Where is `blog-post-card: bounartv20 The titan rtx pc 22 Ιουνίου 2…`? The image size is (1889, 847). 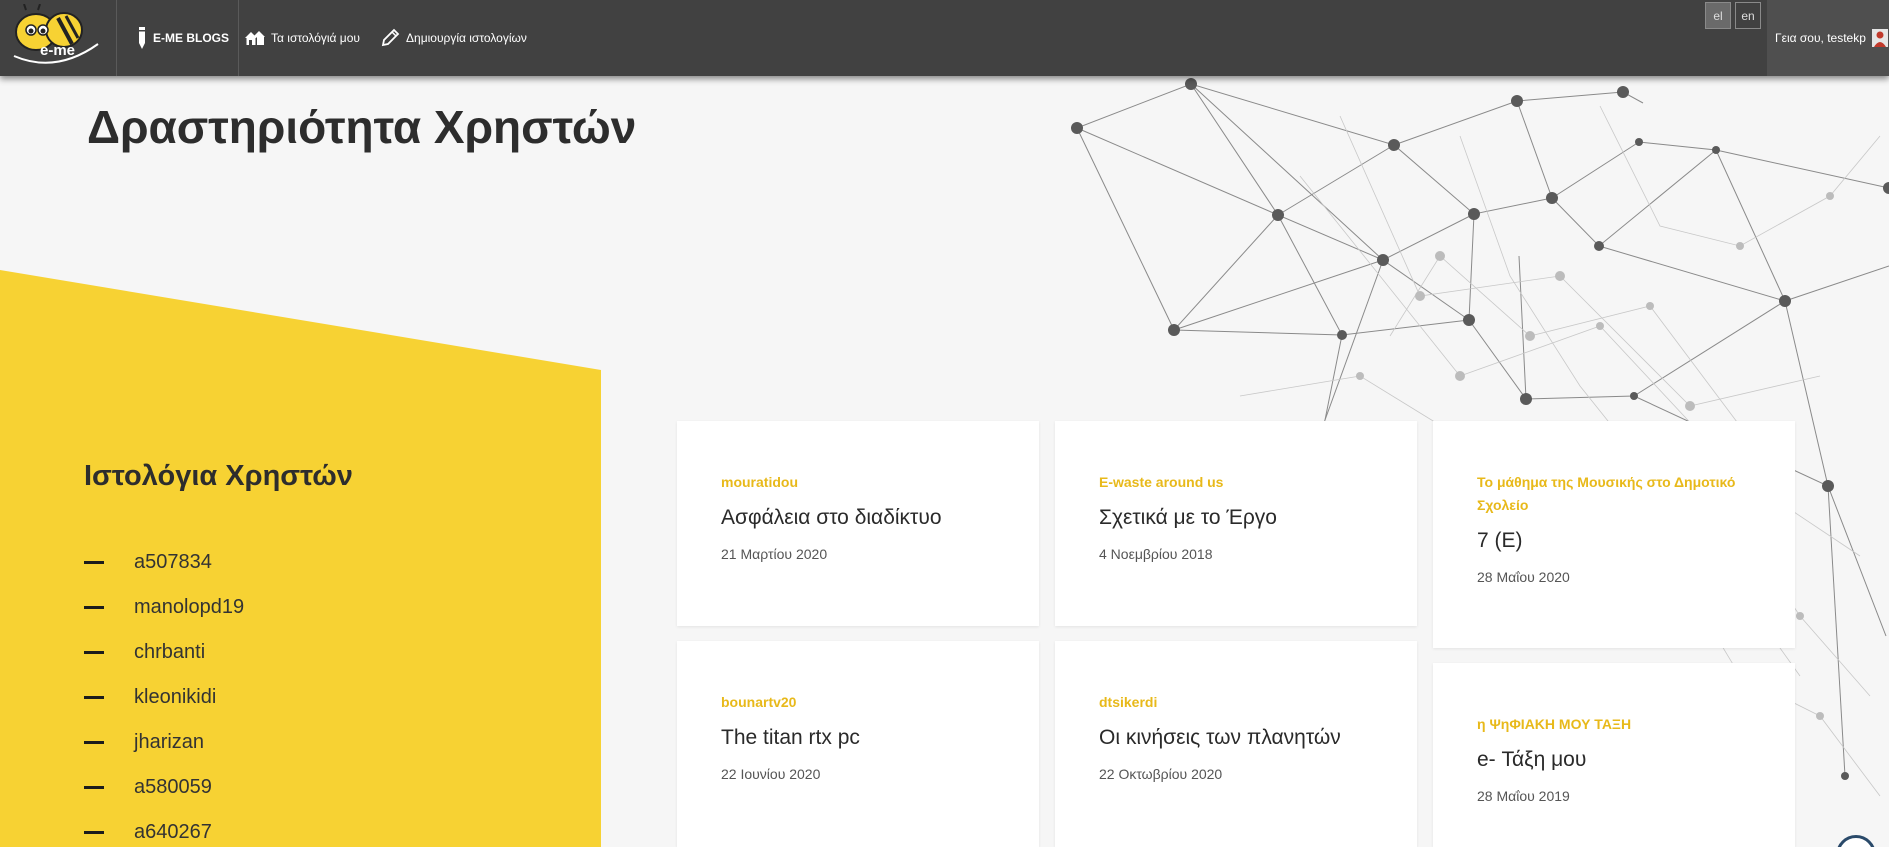
blog-post-card: bounartv20 The titan rtx pc 22 Ιουνίου 2… is located at coordinates (858, 744).